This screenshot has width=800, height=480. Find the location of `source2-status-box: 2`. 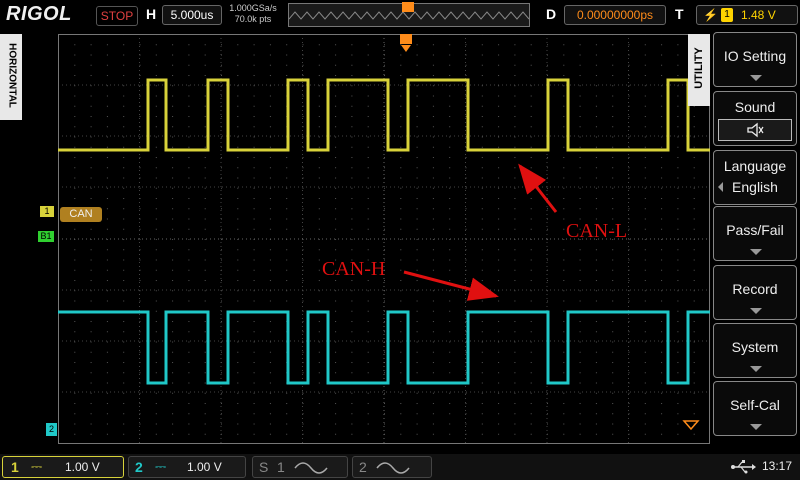

source2-status-box: 2 is located at coordinates (392, 467).